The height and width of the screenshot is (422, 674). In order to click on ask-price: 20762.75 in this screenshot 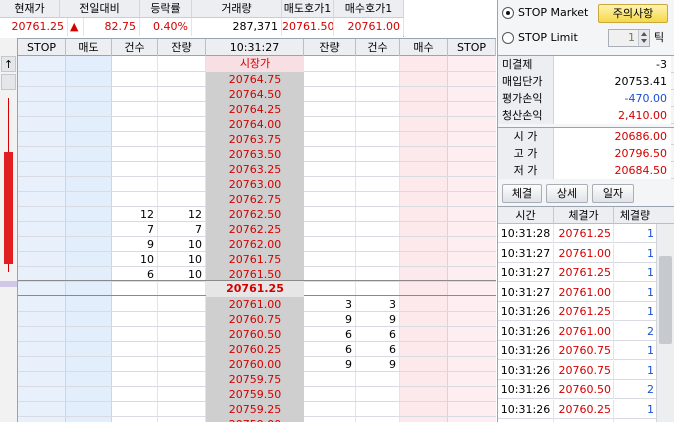, I will do `click(255, 199)`.